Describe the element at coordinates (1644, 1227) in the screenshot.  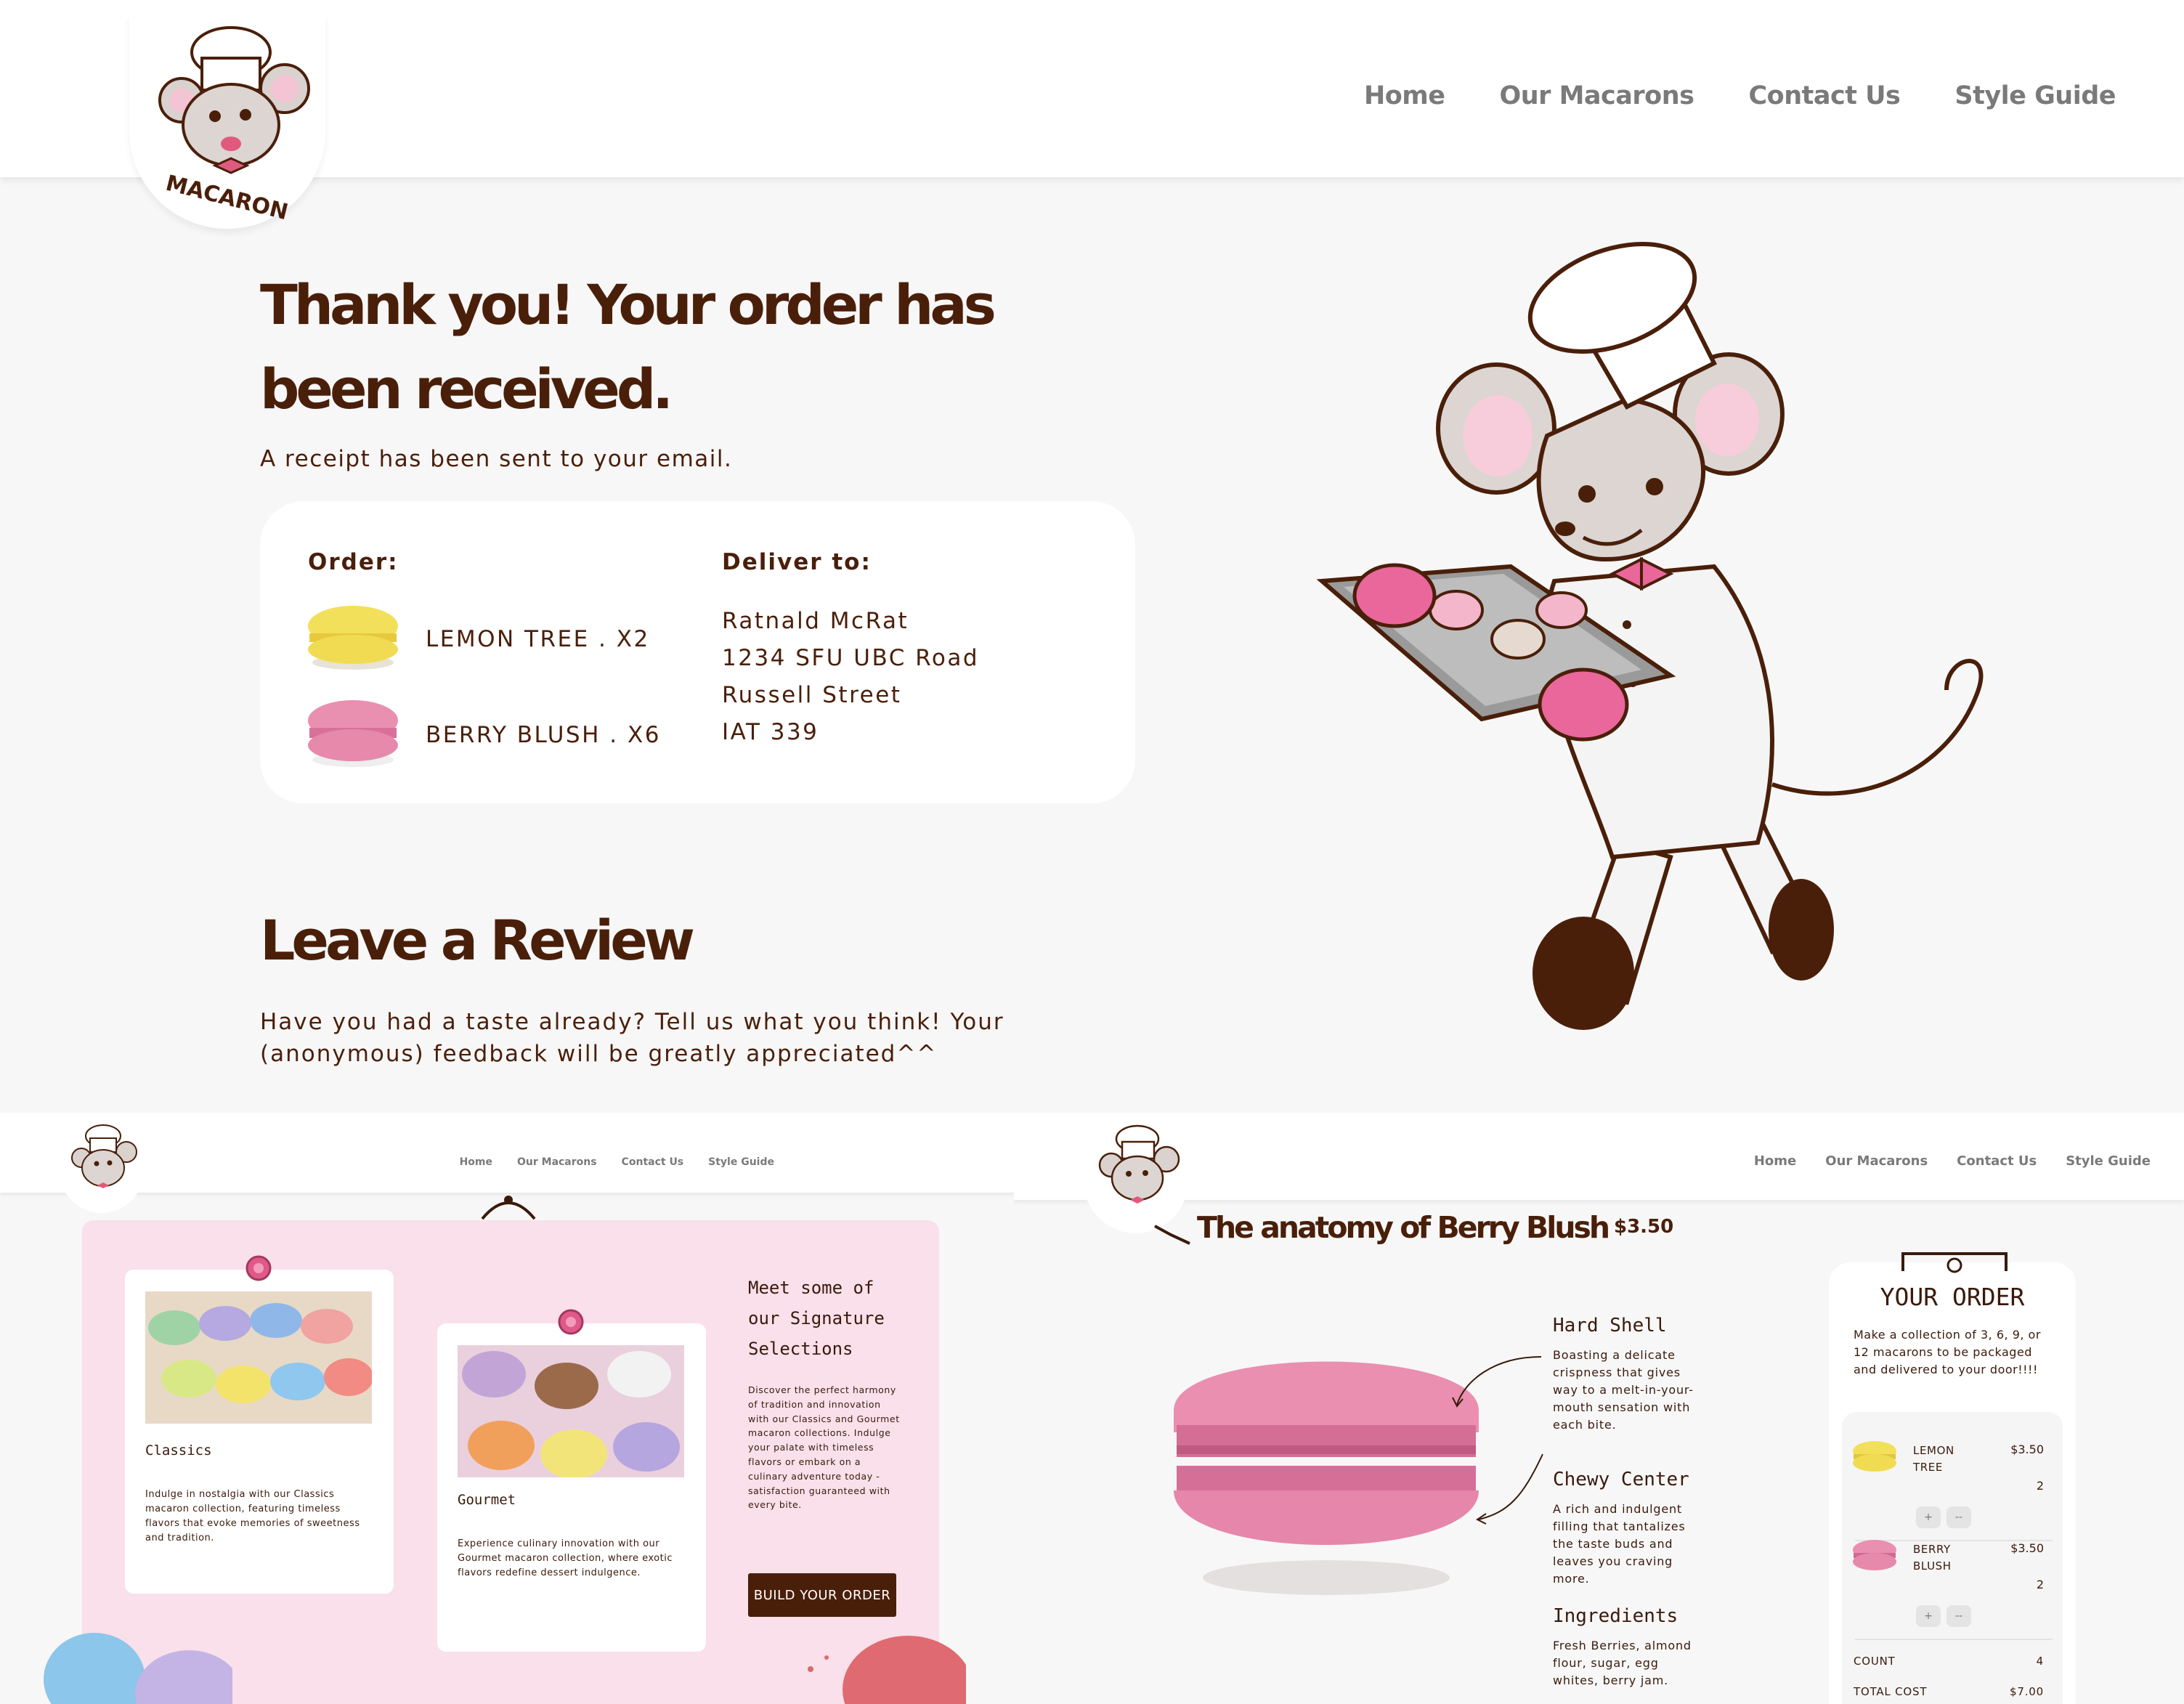
I see `product-price: $3.50` at that location.